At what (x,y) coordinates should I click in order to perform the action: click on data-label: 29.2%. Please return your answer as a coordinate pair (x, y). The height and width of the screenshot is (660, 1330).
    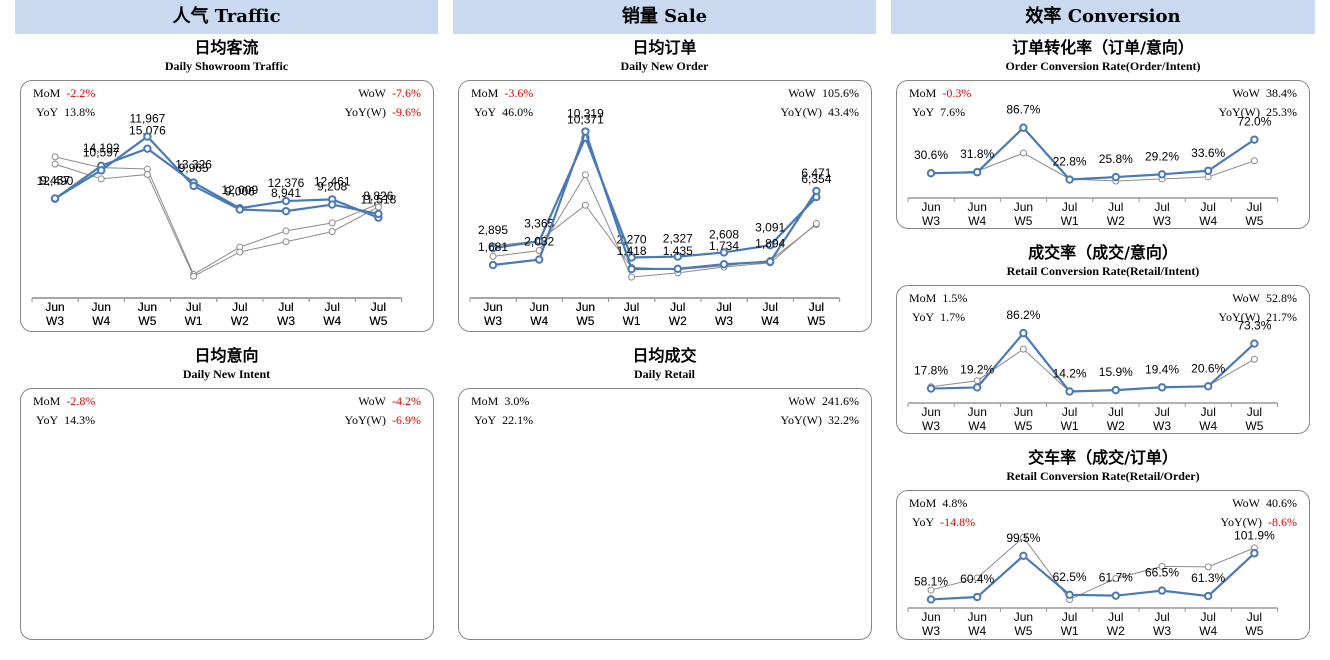
    Looking at the image, I should click on (1162, 156).